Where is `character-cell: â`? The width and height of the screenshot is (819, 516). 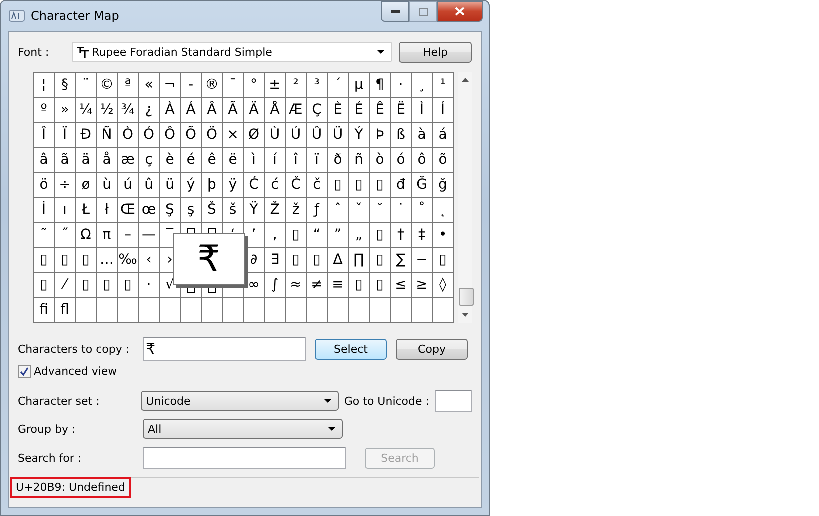 character-cell: â is located at coordinates (44, 160).